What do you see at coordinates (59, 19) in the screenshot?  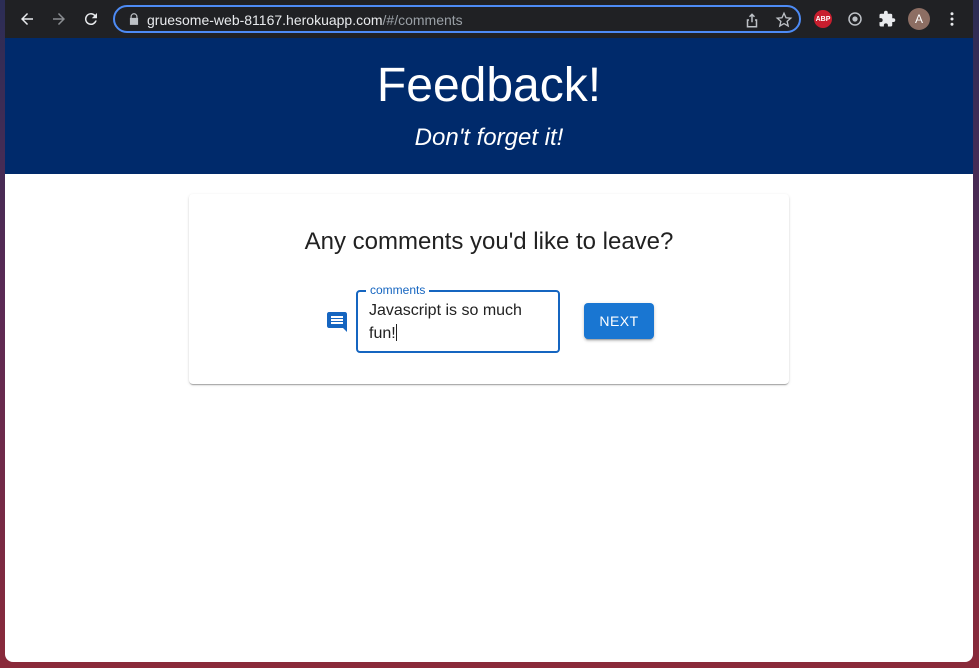 I see `forward-icon` at bounding box center [59, 19].